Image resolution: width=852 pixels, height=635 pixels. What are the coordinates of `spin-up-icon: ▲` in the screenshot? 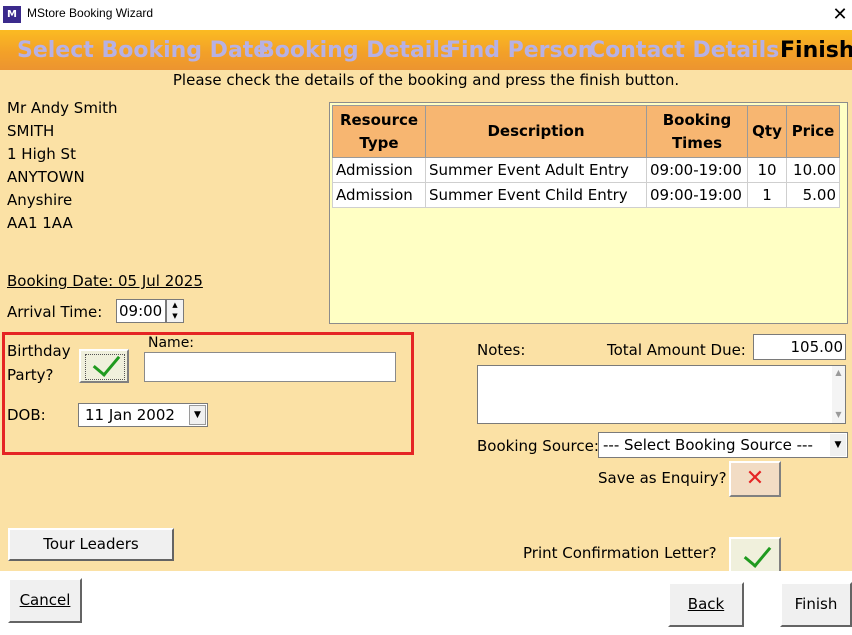 It's located at (175, 305).